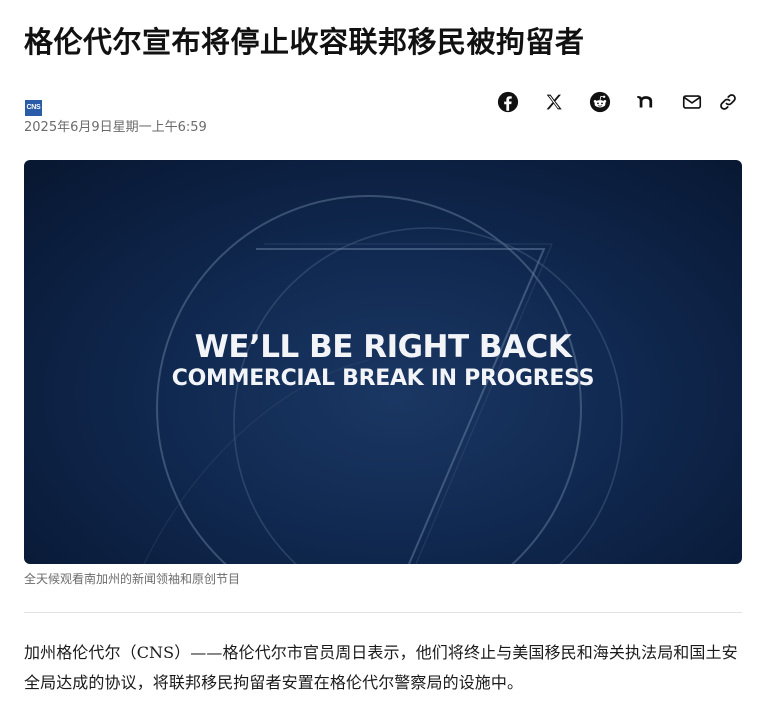 The image size is (765, 710). I want to click on share-nextdoor-button, so click(646, 102).